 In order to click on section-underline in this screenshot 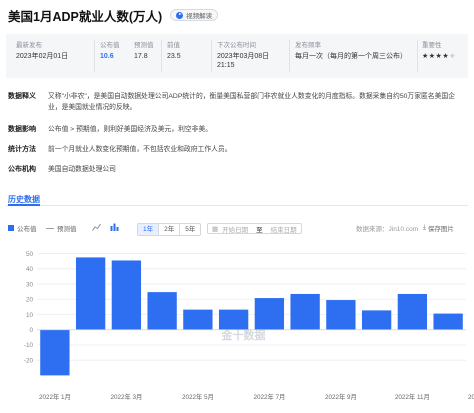, I will do `click(24, 205)`.